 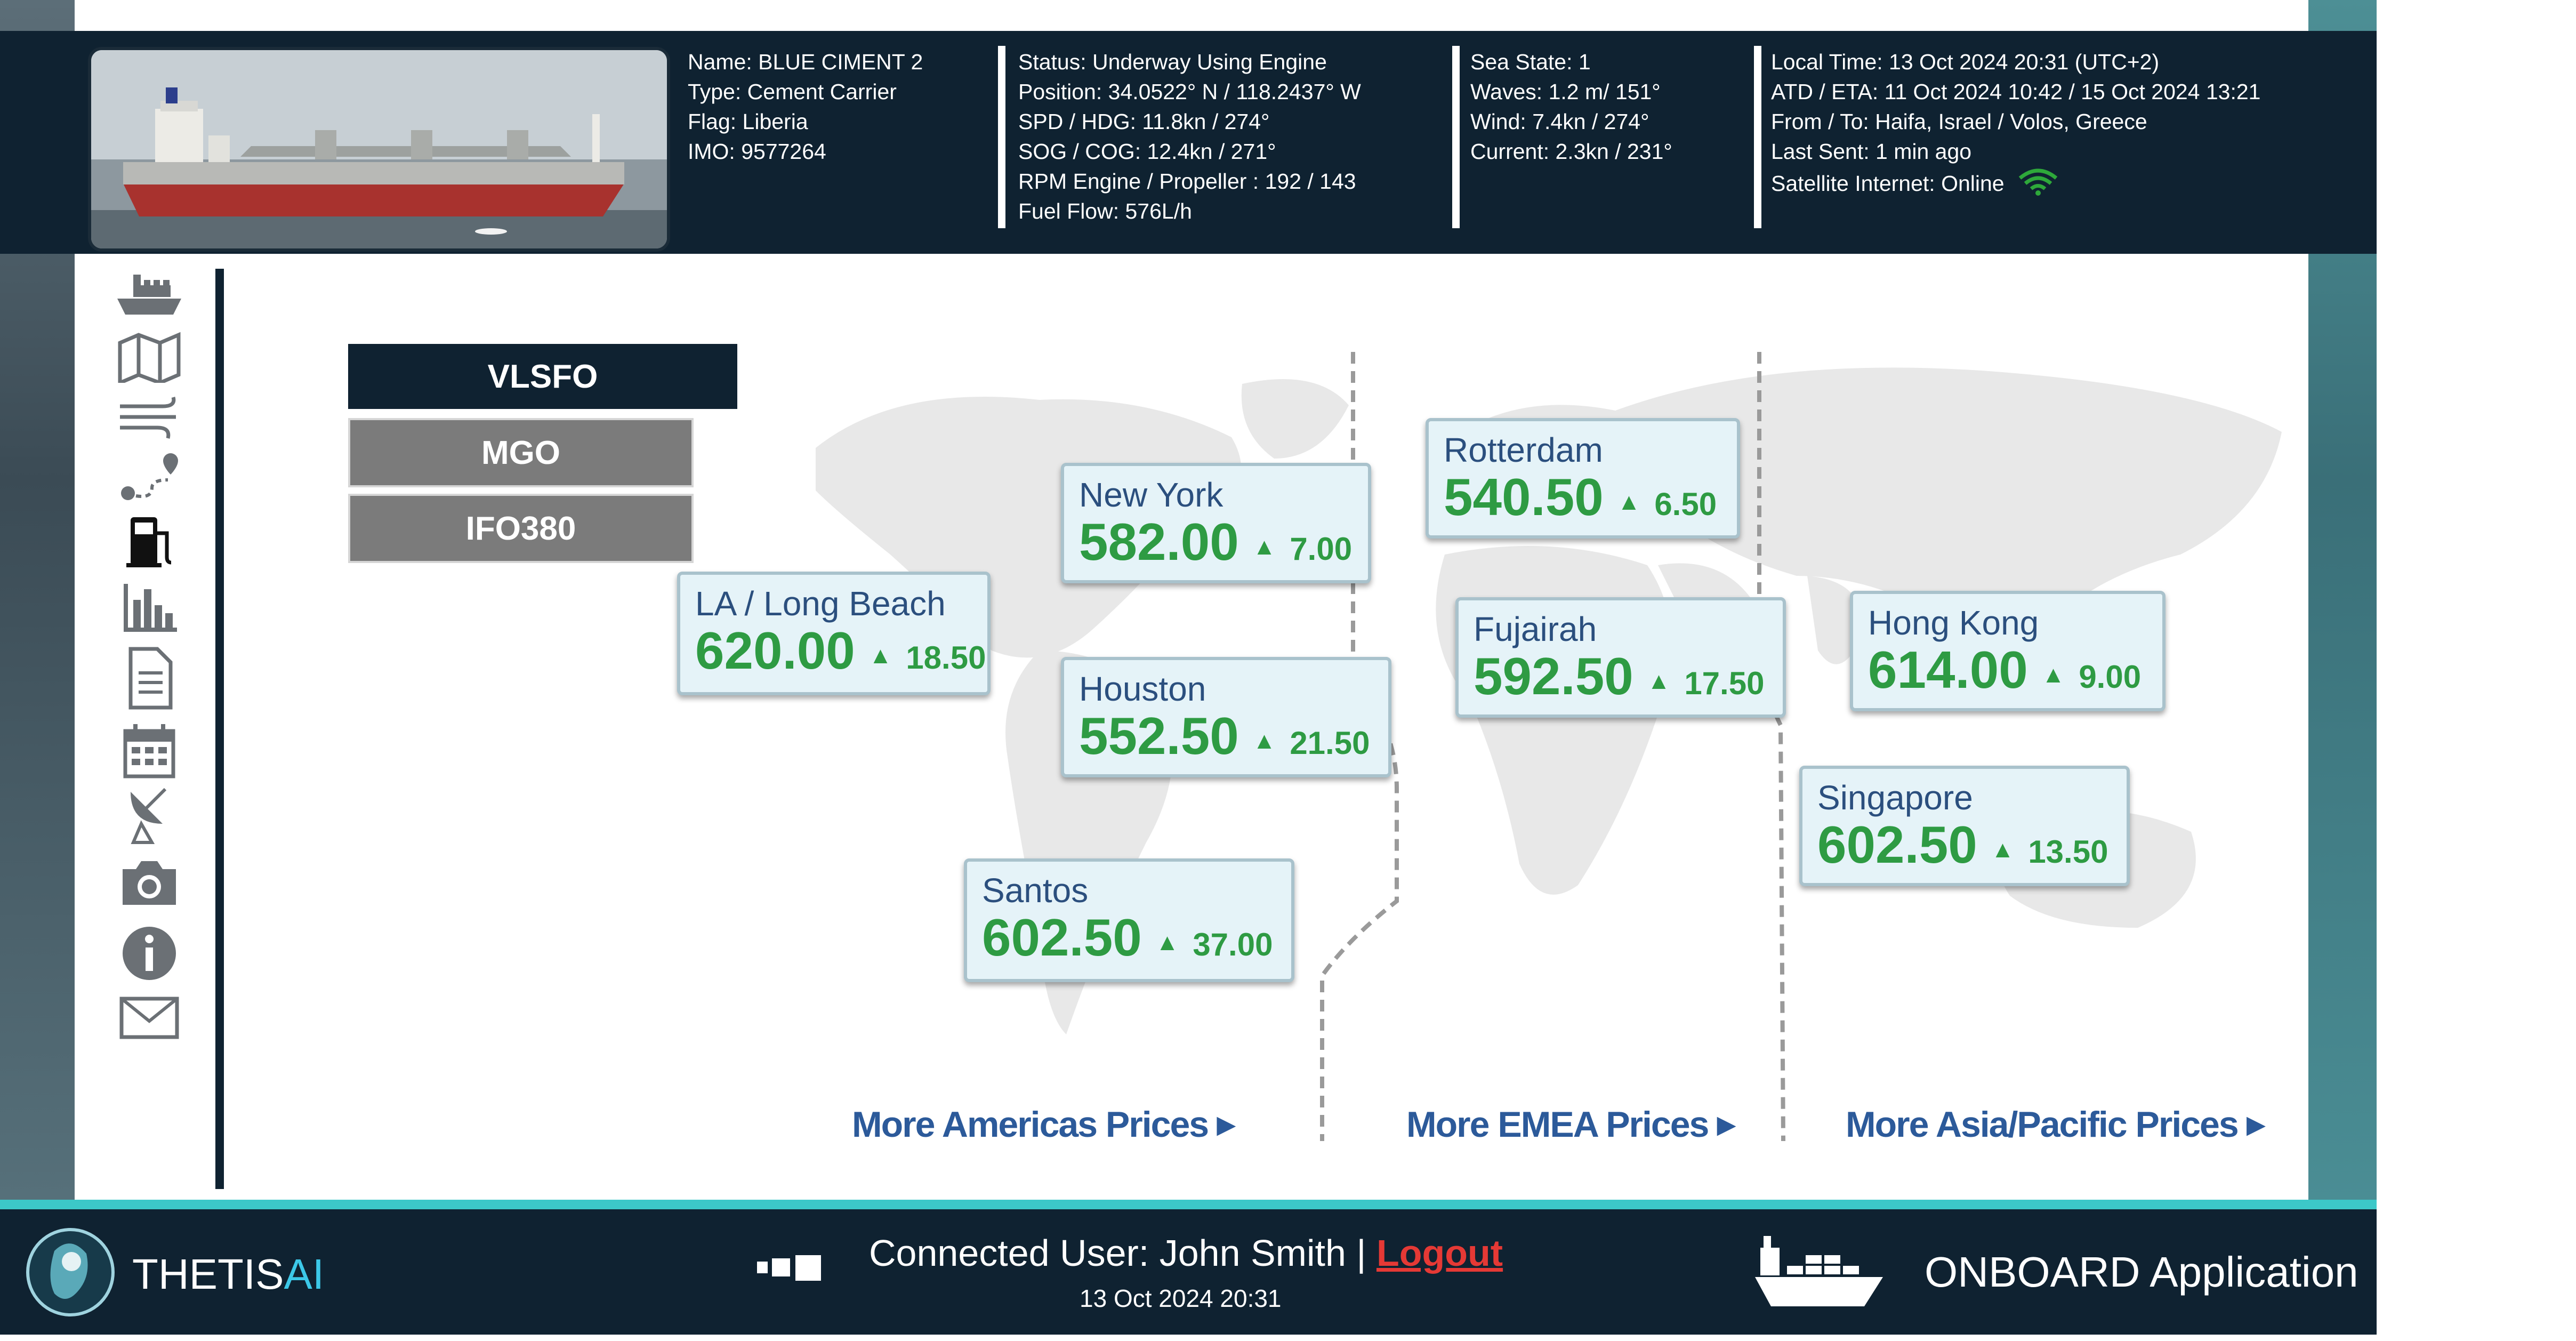 I want to click on sidebar-divider, so click(x=219, y=729).